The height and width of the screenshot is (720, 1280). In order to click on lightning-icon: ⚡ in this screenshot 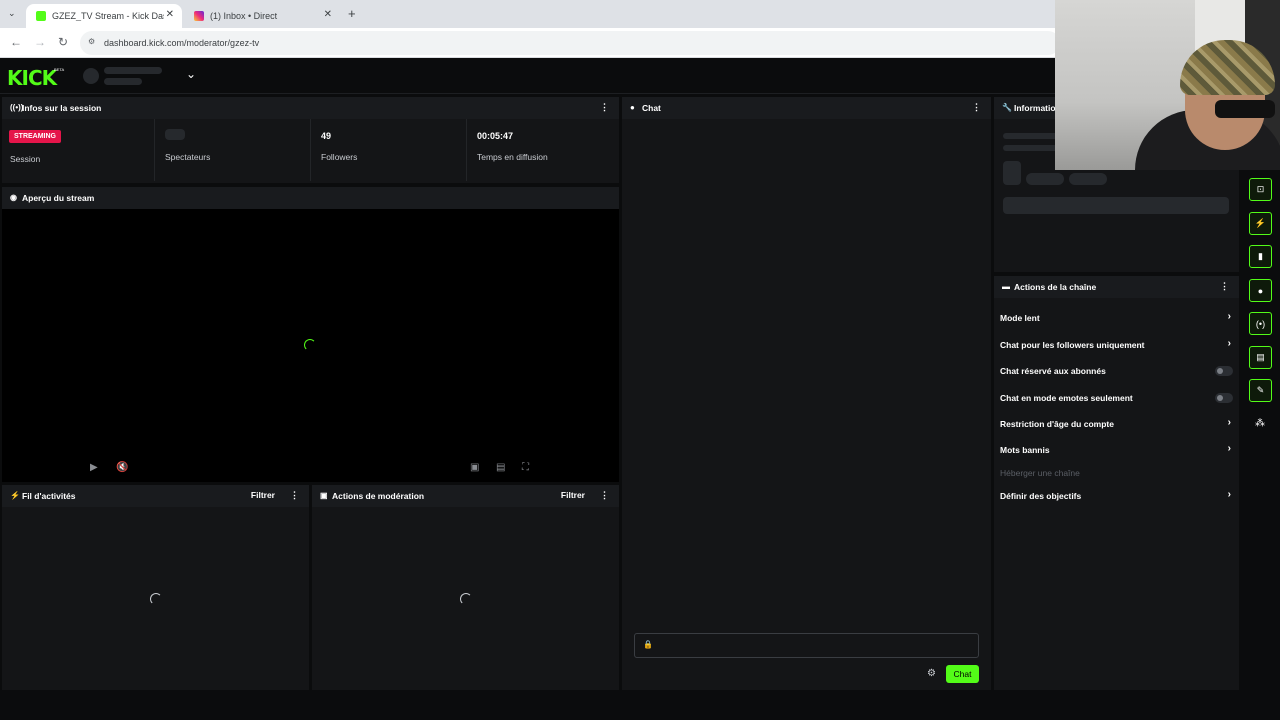, I will do `click(1260, 223)`.